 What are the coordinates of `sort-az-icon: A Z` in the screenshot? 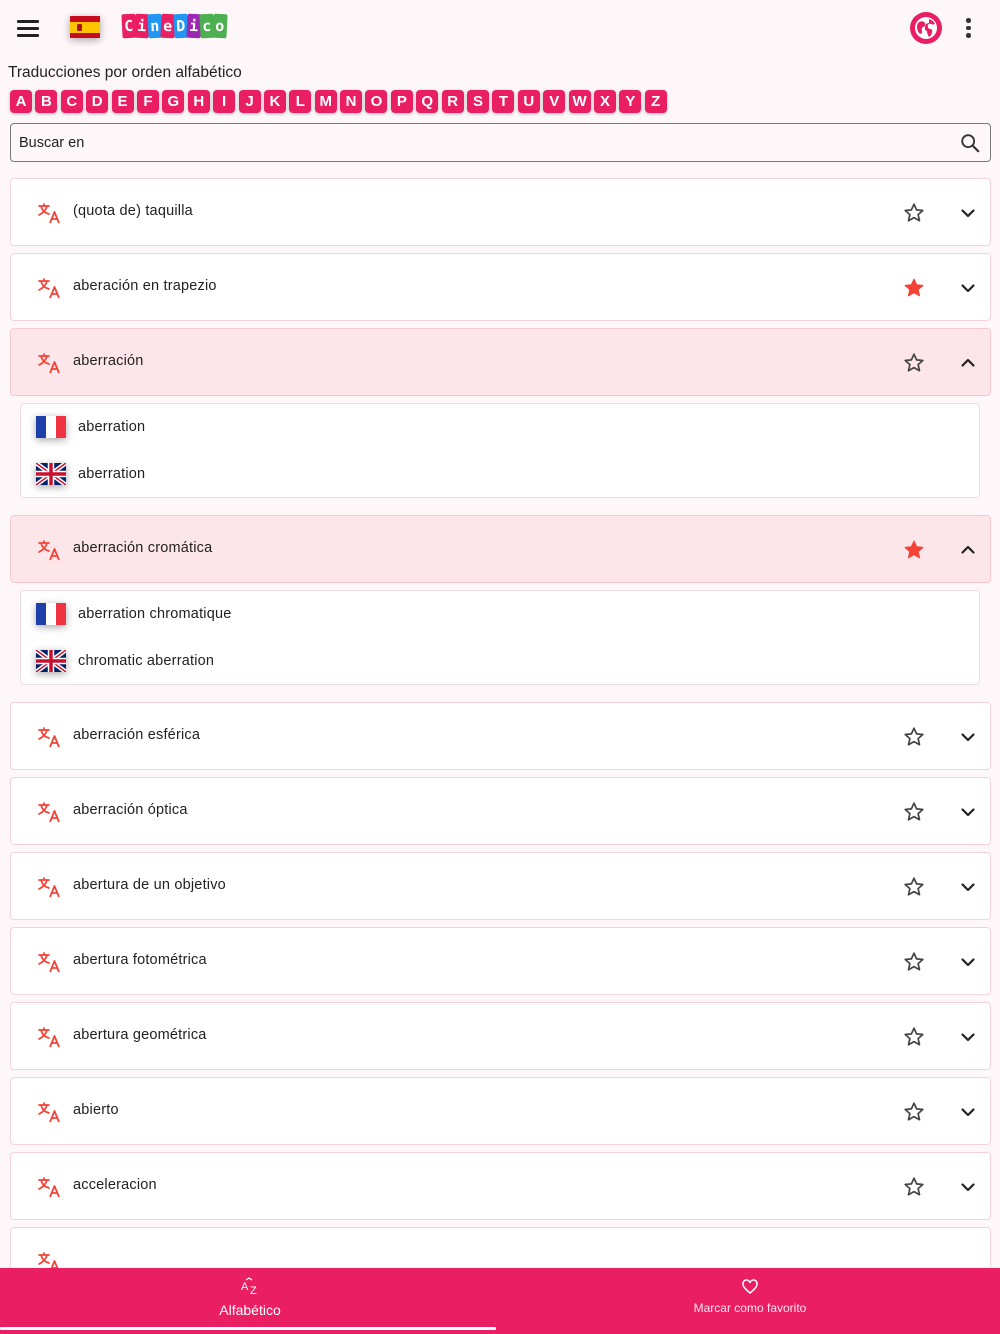 It's located at (249, 1287).